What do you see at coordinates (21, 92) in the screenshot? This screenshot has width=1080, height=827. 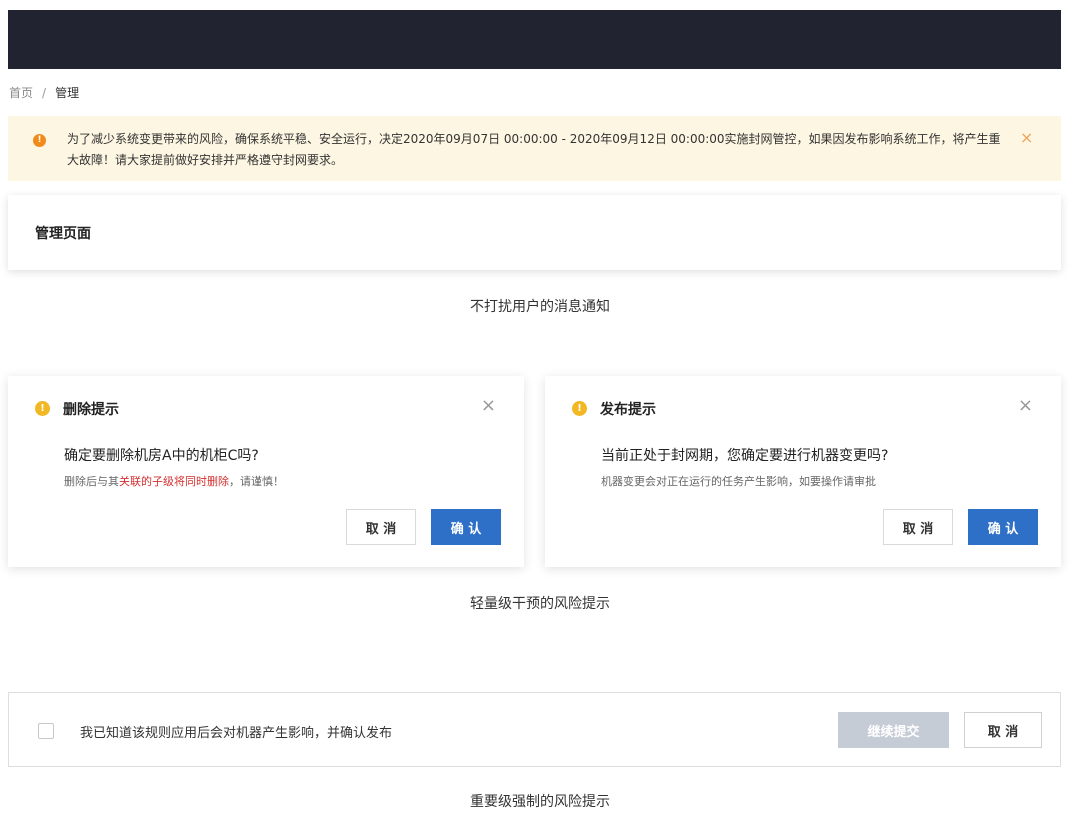 I see `breadcrumb-home: 首页` at bounding box center [21, 92].